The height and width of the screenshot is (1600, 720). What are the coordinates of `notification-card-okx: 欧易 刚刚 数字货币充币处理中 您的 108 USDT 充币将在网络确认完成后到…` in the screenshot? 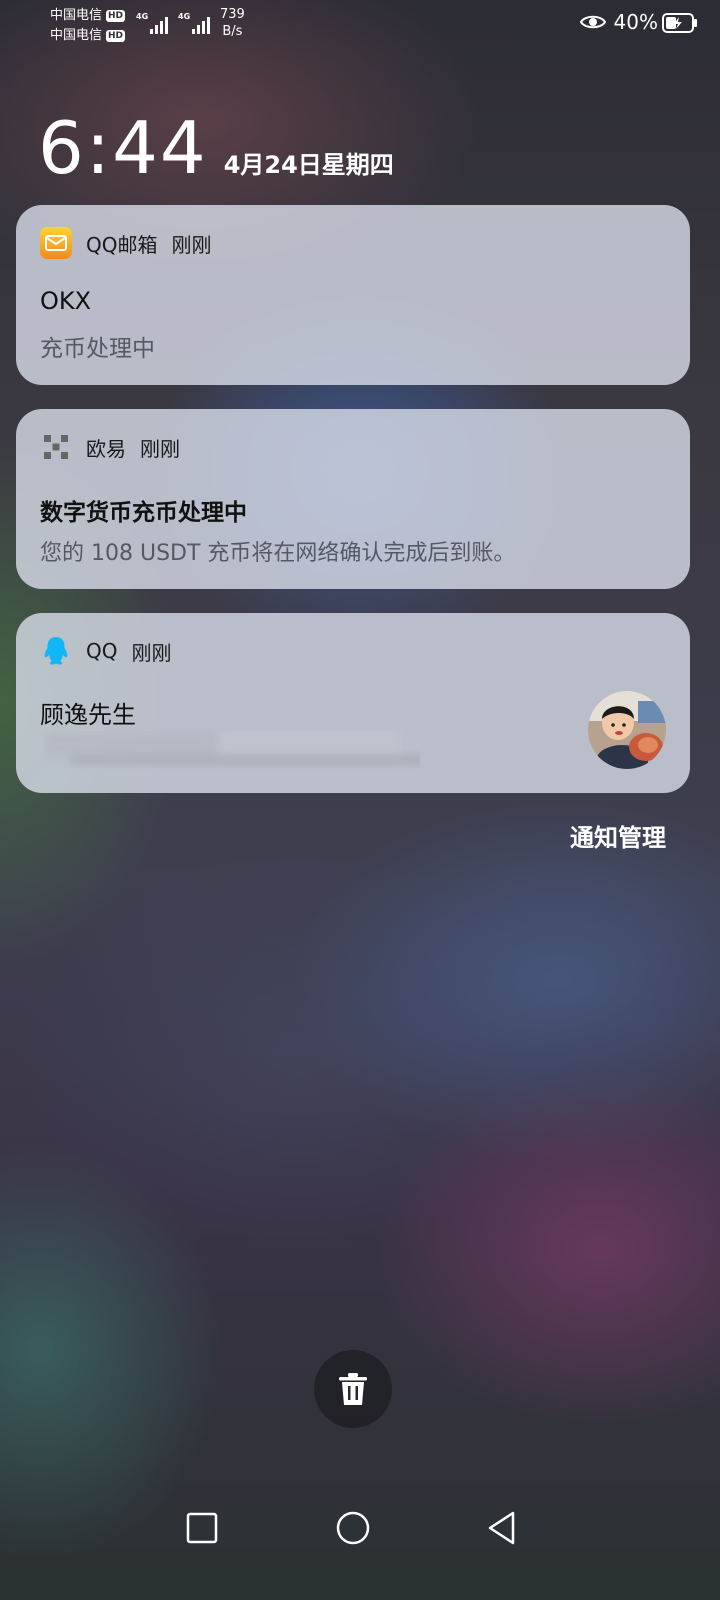 It's located at (353, 499).